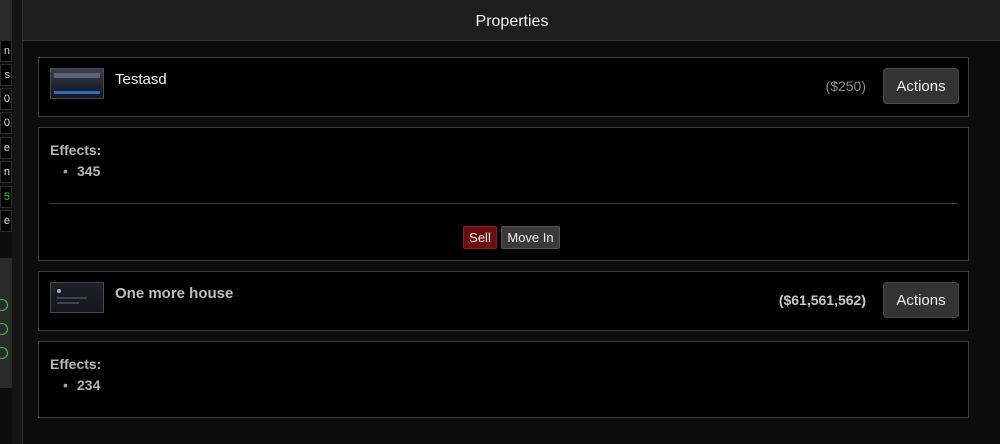 The width and height of the screenshot is (1000, 444). What do you see at coordinates (141, 79) in the screenshot?
I see `property-name: Testasd` at bounding box center [141, 79].